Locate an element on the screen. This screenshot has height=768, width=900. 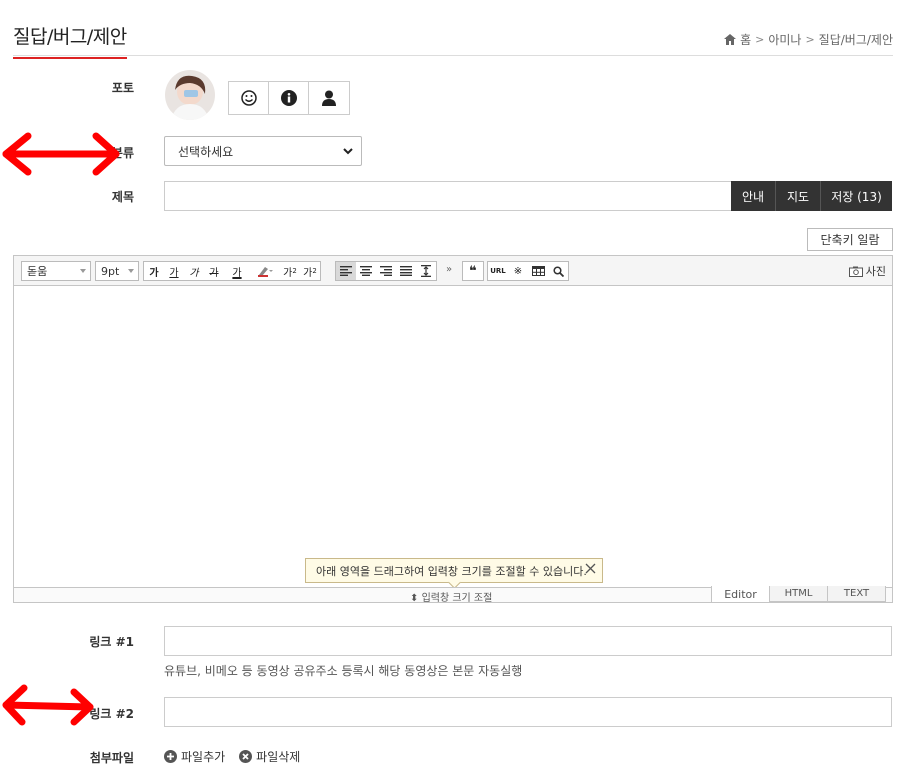
smile-icon is located at coordinates (248, 98).